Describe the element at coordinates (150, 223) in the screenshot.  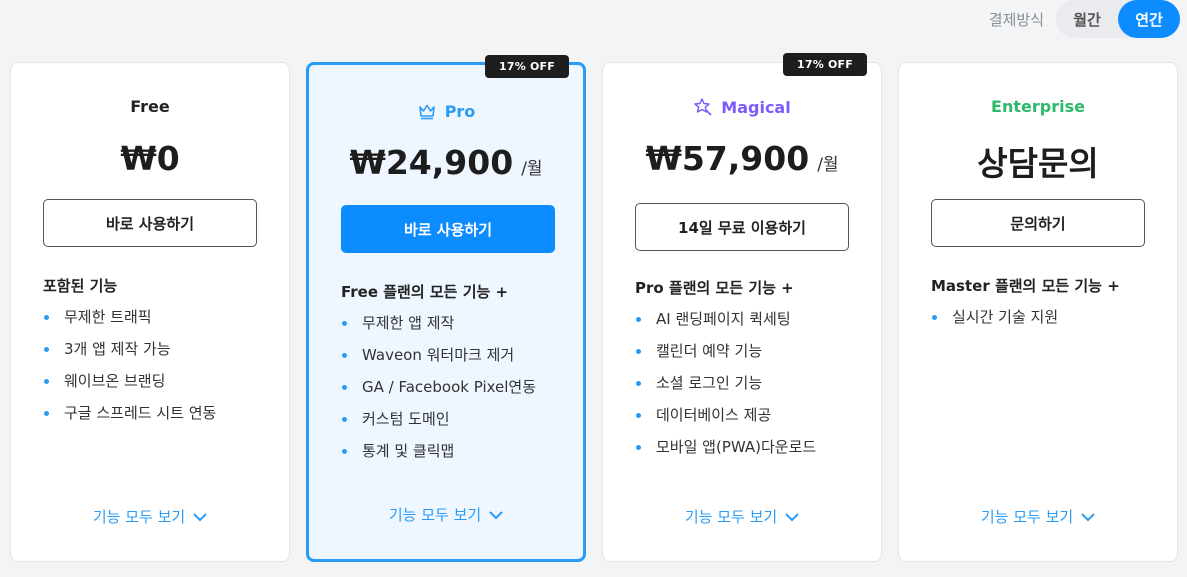
I see `start-free-button: 바로 사용하기` at that location.